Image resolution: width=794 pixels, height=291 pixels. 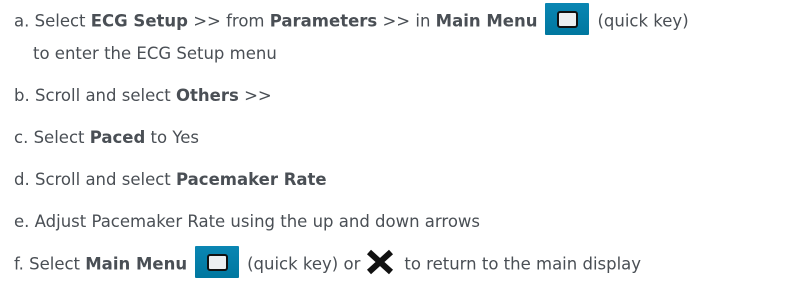 I want to click on step-text: to enter the ECG Setup menu, so click(x=155, y=53).